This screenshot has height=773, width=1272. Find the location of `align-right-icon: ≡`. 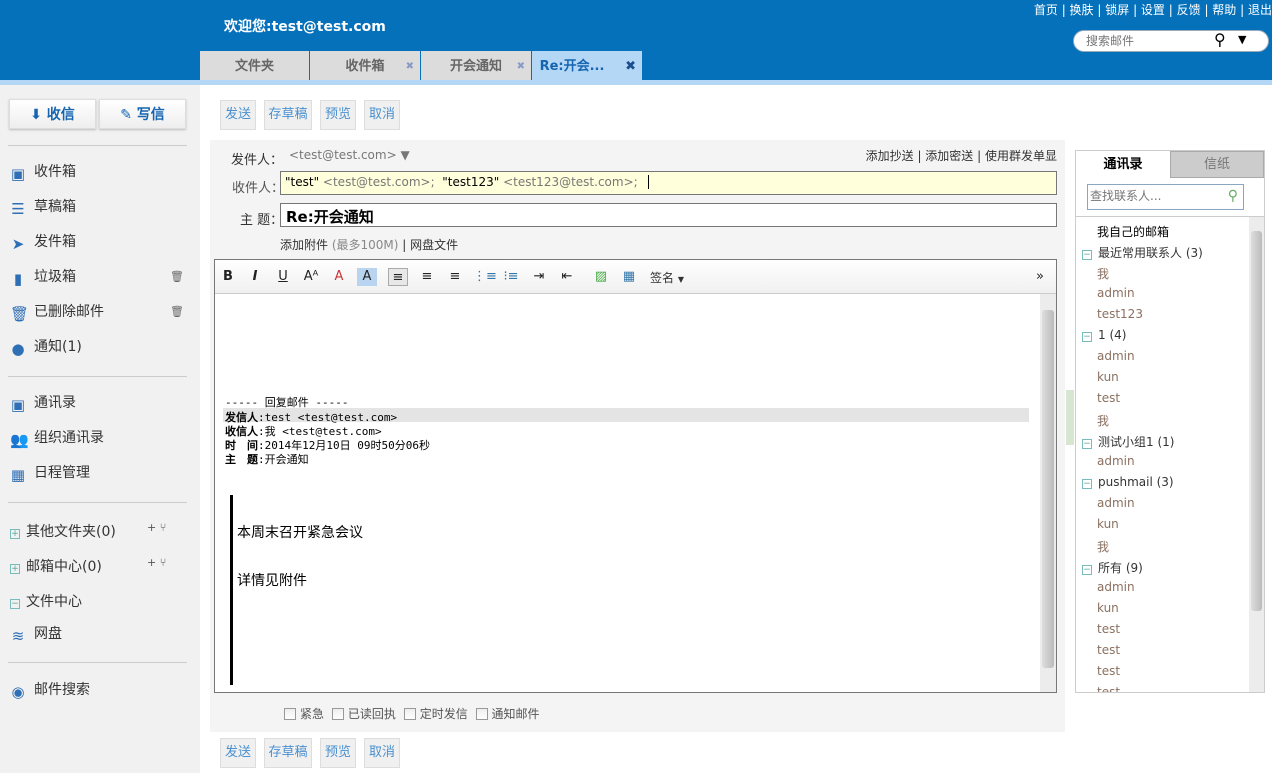

align-right-icon: ≡ is located at coordinates (455, 277).